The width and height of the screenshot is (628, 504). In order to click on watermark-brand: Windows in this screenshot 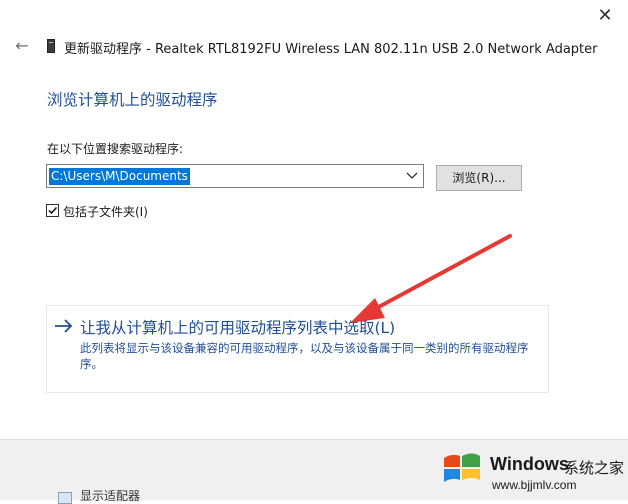, I will do `click(529, 464)`.